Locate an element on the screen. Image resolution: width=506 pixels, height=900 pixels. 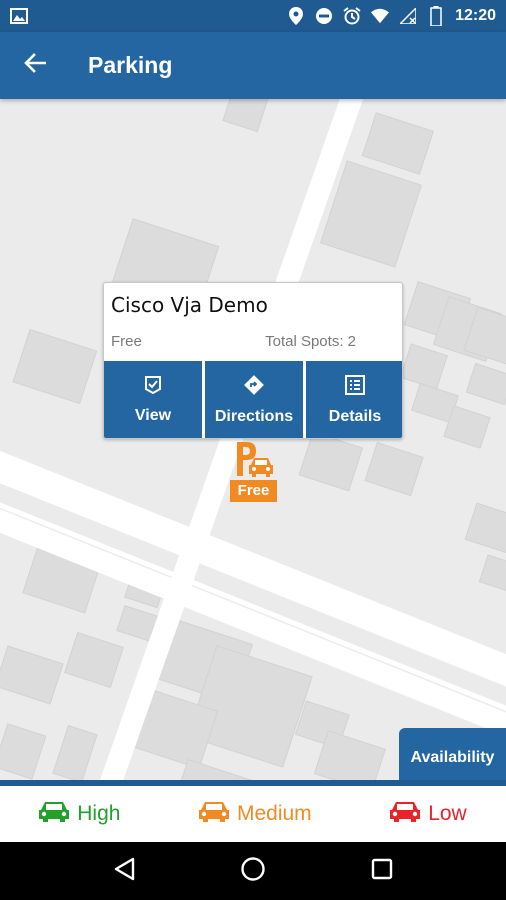
directions-label: Directions is located at coordinates (254, 416).